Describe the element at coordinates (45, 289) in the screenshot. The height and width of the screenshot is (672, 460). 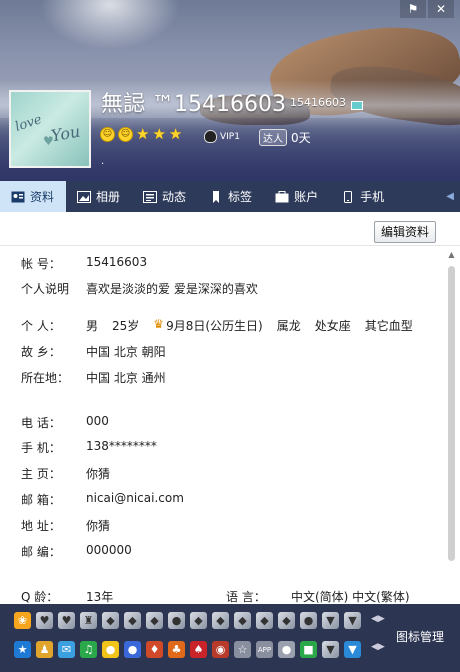
I see `field-label: 个人说明` at that location.